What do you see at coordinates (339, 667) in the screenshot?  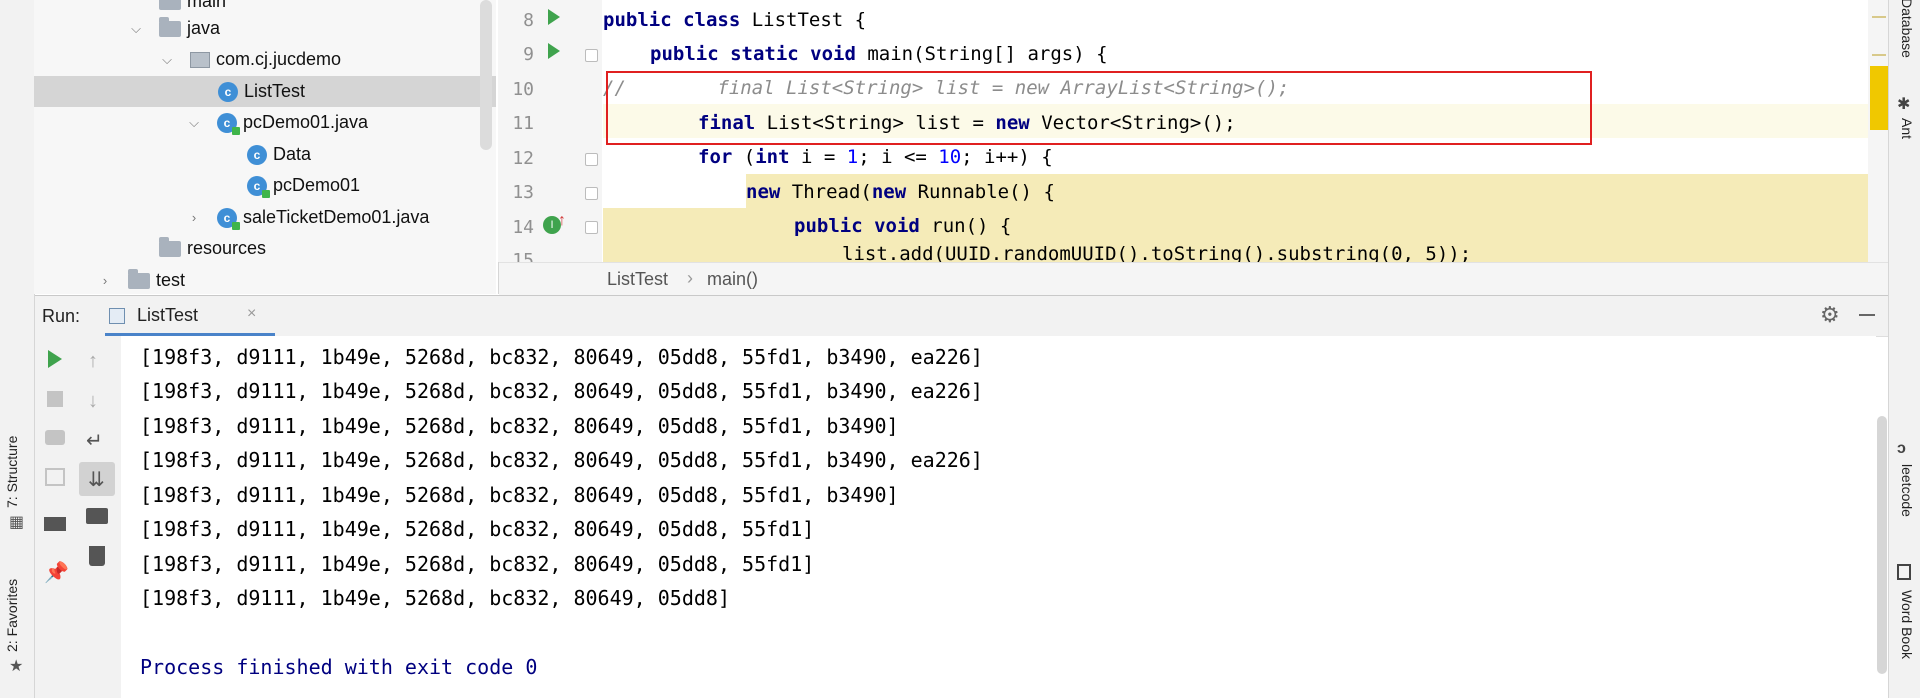 I see `process-finished-message: Process finished with exit code 0` at bounding box center [339, 667].